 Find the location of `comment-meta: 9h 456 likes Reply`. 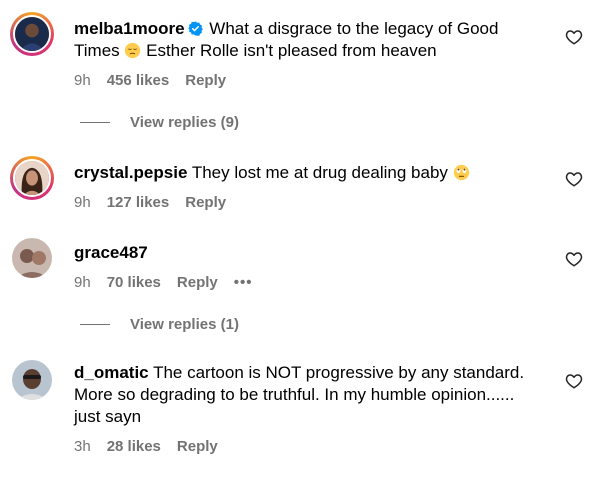

comment-meta: 9h 456 likes Reply is located at coordinates (150, 81).